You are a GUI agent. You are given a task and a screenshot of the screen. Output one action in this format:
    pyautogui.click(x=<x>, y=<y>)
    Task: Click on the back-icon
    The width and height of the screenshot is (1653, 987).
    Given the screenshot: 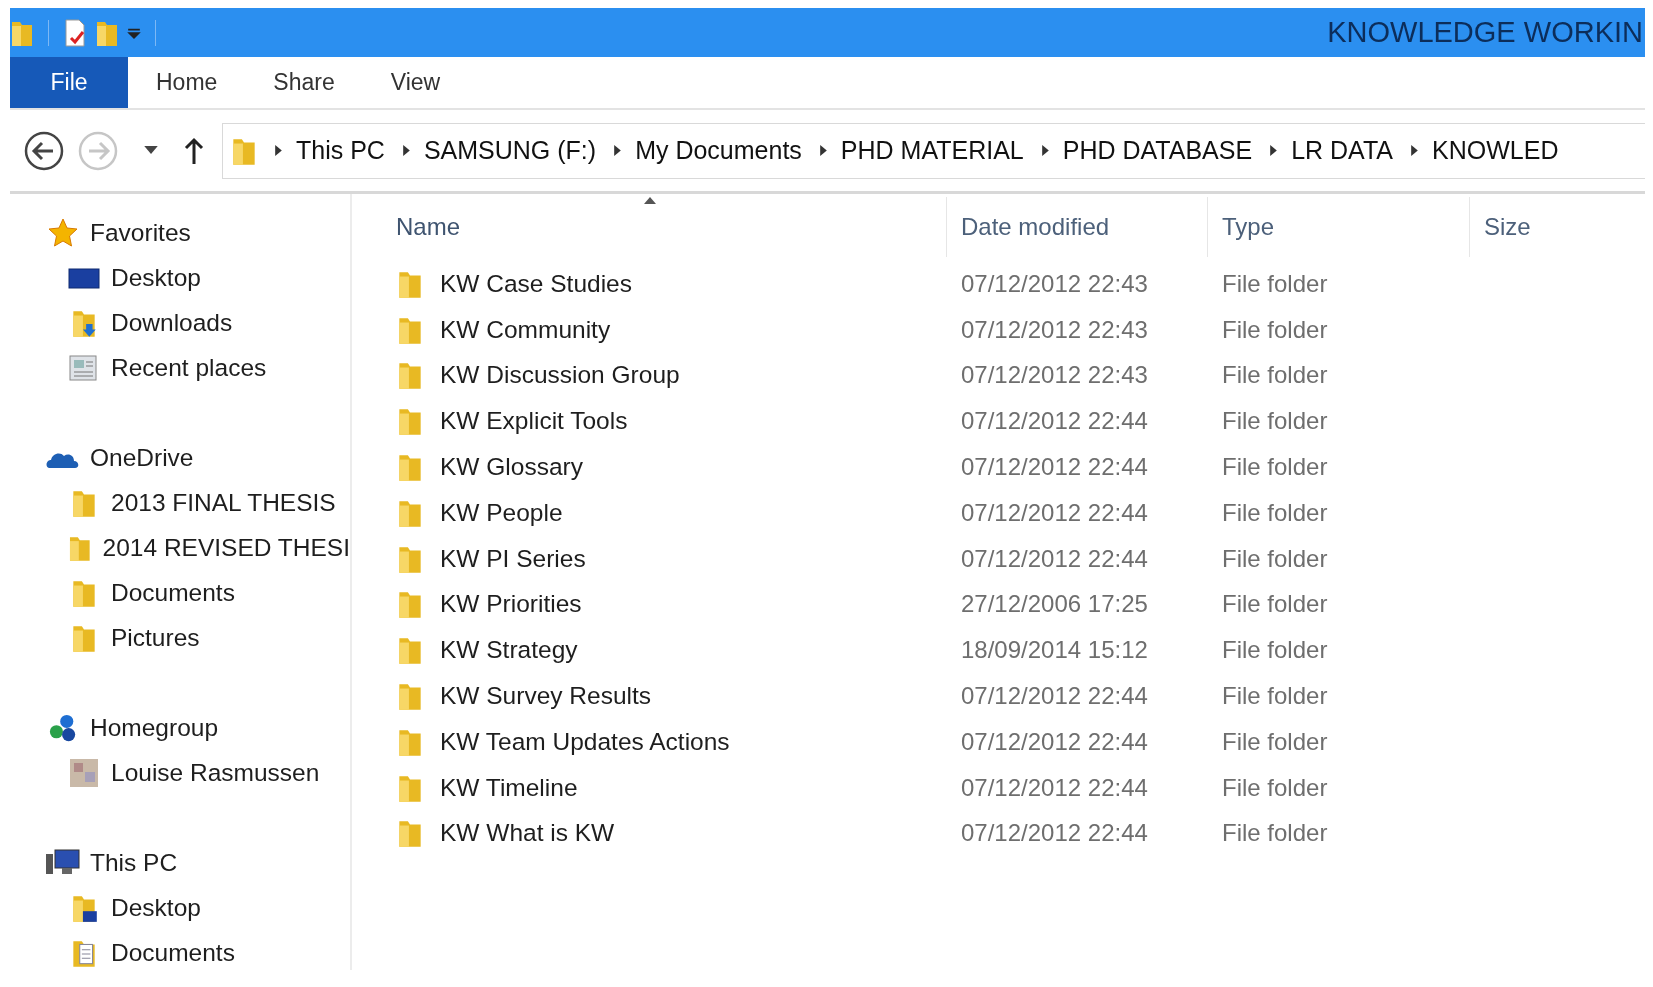 What is the action you would take?
    pyautogui.click(x=44, y=150)
    